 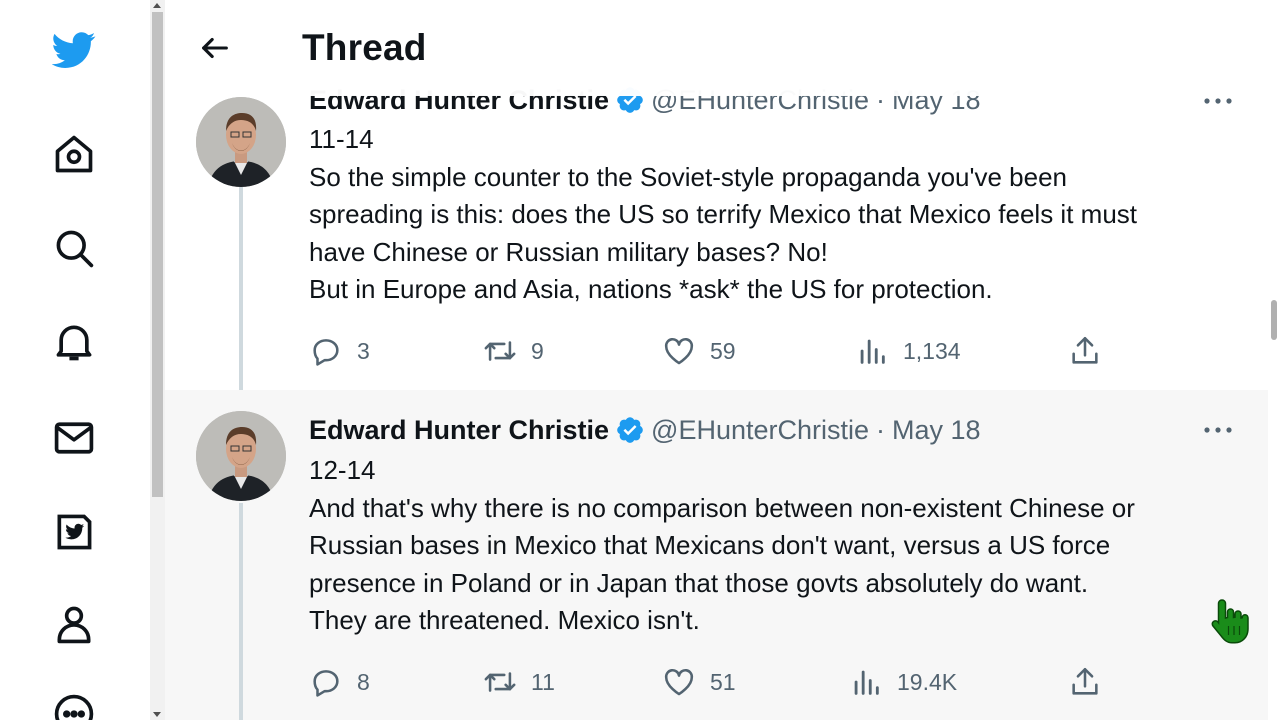 What do you see at coordinates (1230, 621) in the screenshot?
I see `hand-cursor-icon` at bounding box center [1230, 621].